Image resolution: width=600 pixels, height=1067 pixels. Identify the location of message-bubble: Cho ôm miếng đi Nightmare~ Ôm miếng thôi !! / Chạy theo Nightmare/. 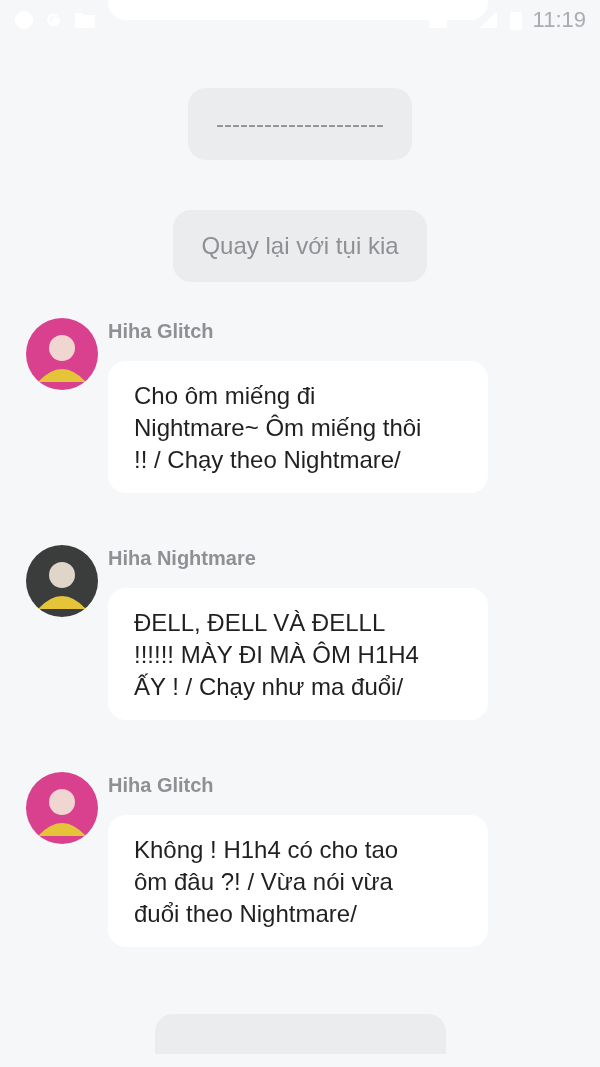
(298, 427).